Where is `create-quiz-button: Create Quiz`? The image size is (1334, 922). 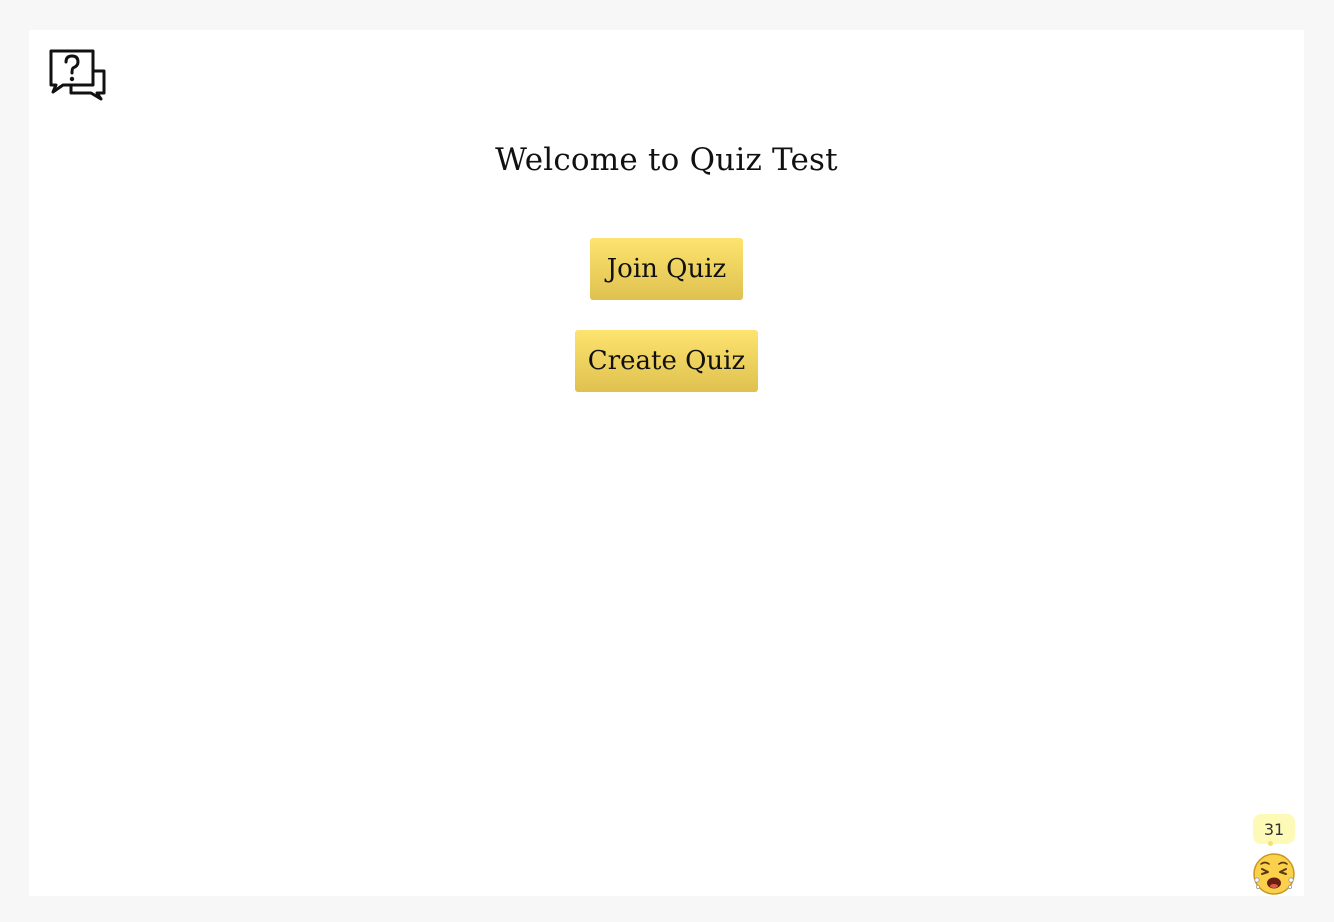 create-quiz-button: Create Quiz is located at coordinates (666, 361).